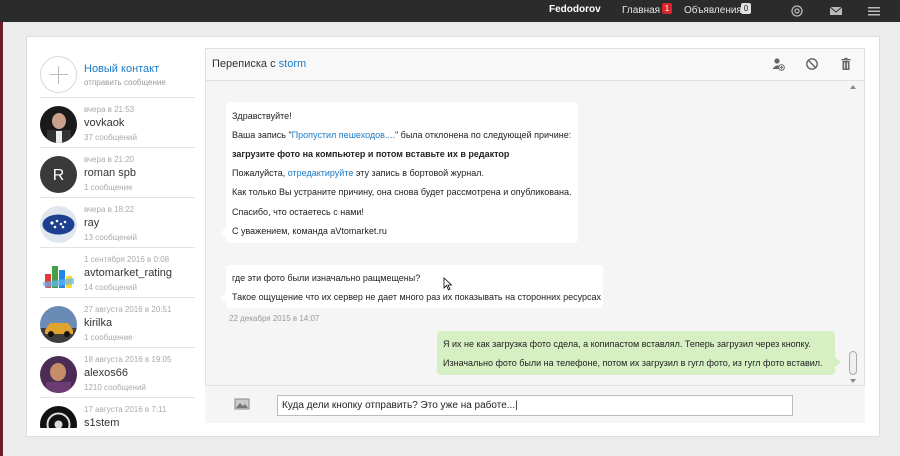 This screenshot has width=900, height=456. What do you see at coordinates (110, 287) in the screenshot?
I see `contact-message-count: 14 сообщений` at bounding box center [110, 287].